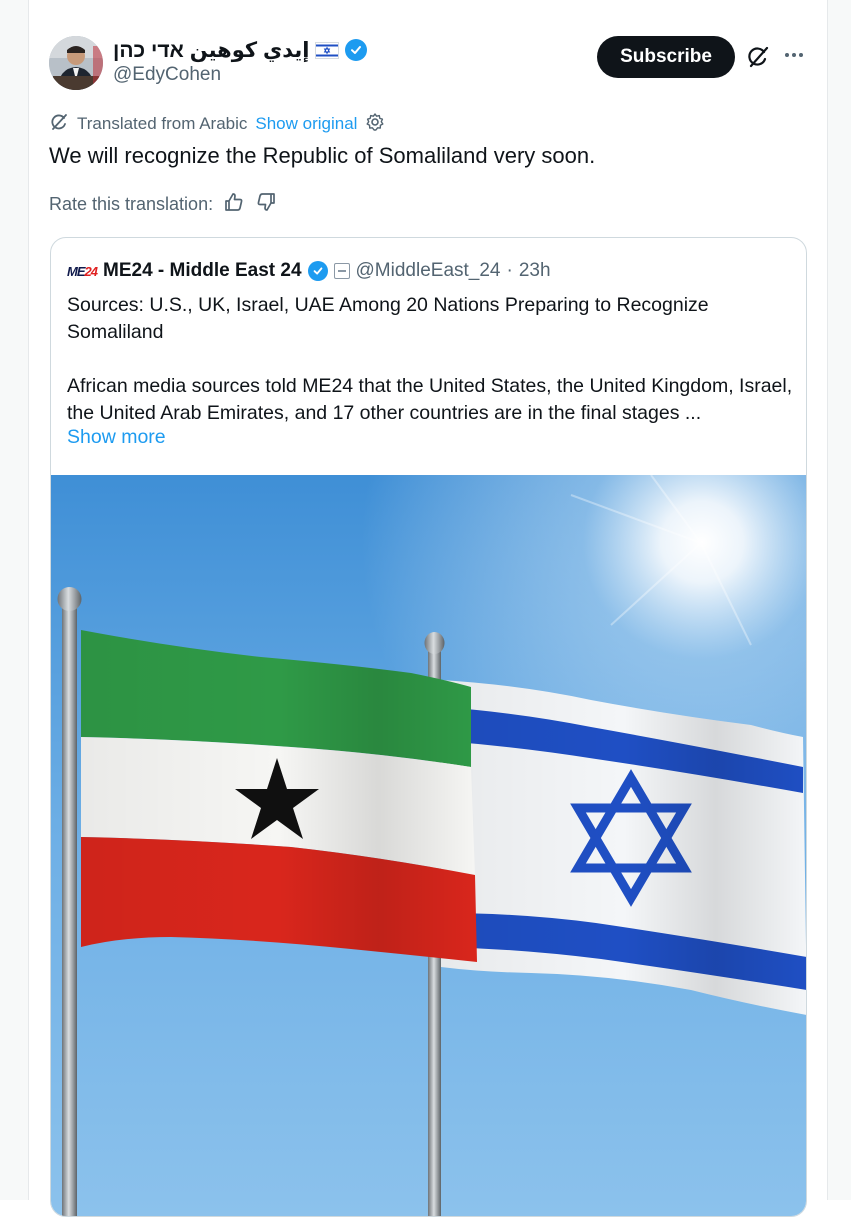  Describe the element at coordinates (266, 204) in the screenshot. I see `thumbs-down-icon` at that location.